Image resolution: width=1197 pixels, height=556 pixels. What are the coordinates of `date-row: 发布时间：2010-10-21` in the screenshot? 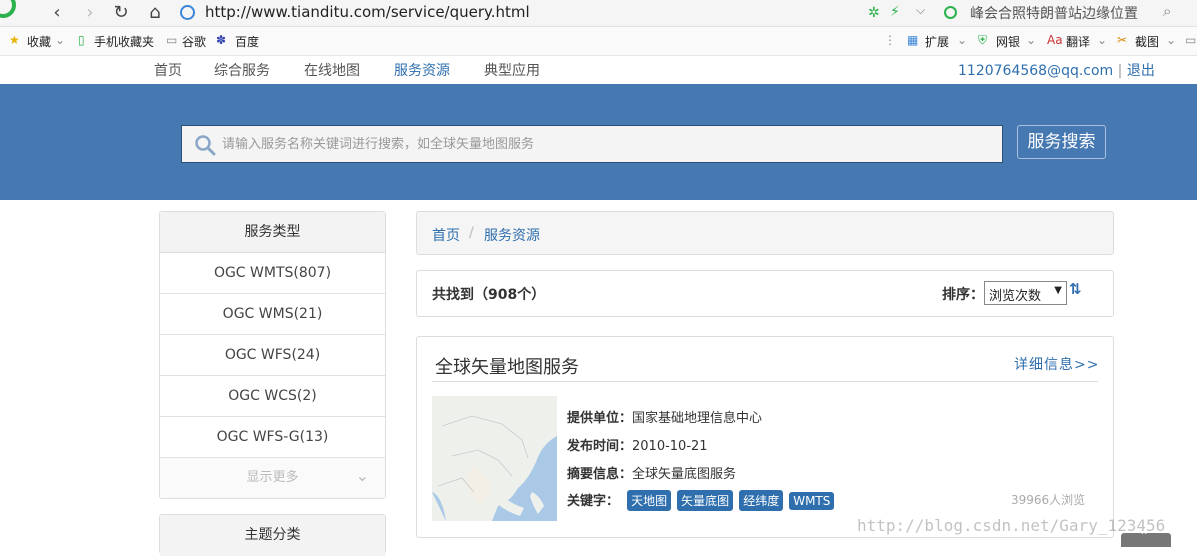 It's located at (637, 444).